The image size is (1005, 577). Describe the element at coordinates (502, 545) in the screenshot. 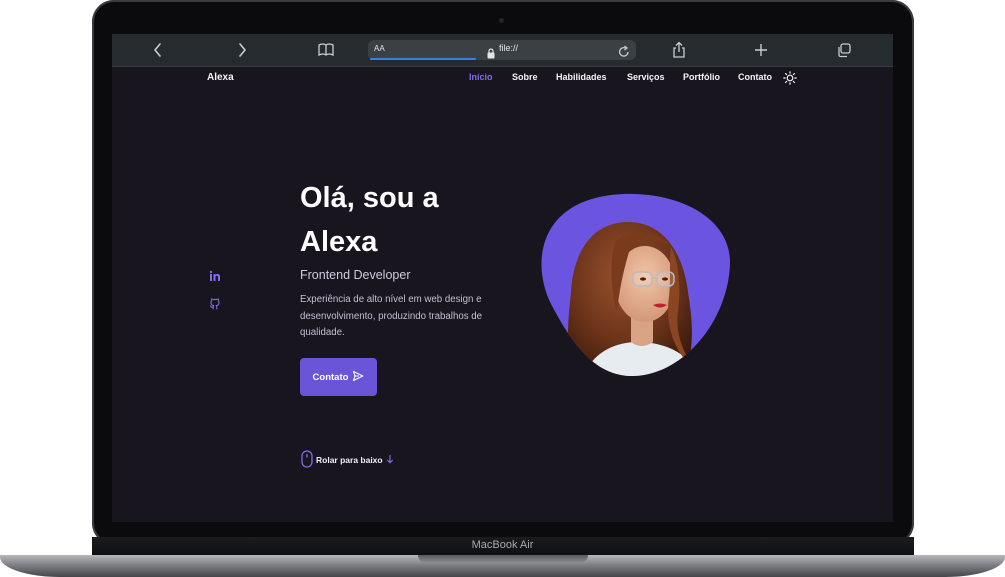

I see `device-model-label: MacBook Air` at that location.